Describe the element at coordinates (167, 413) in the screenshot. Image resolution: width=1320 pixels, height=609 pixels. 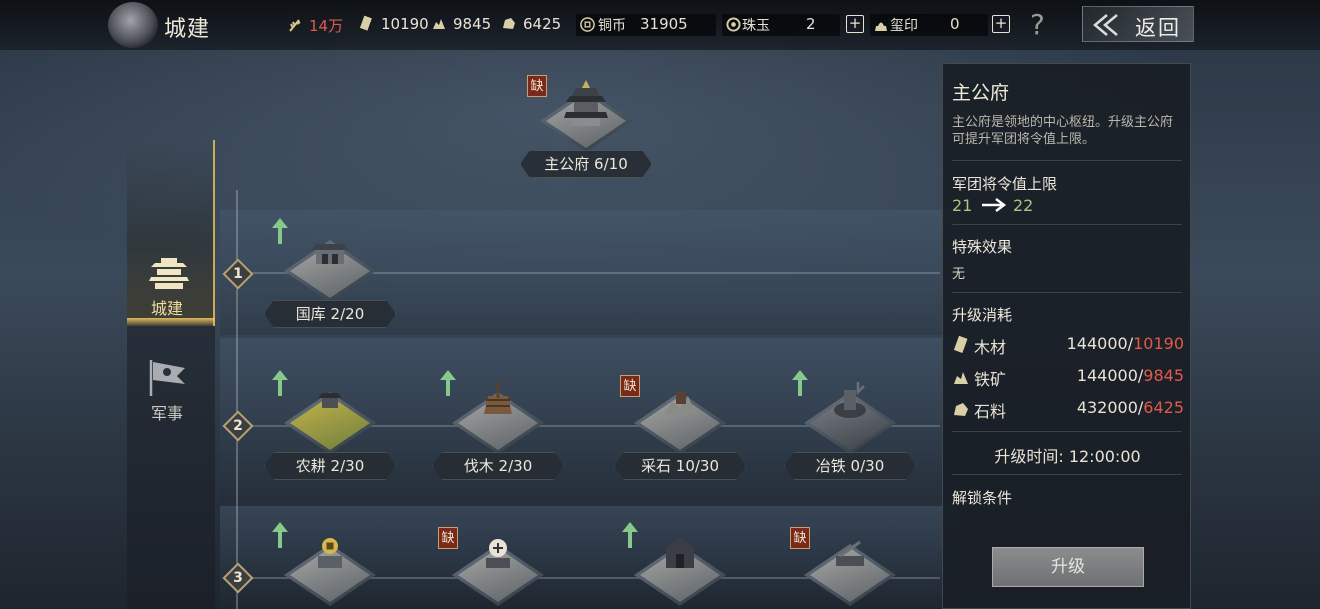
I see `nav-military-label: 军事` at that location.